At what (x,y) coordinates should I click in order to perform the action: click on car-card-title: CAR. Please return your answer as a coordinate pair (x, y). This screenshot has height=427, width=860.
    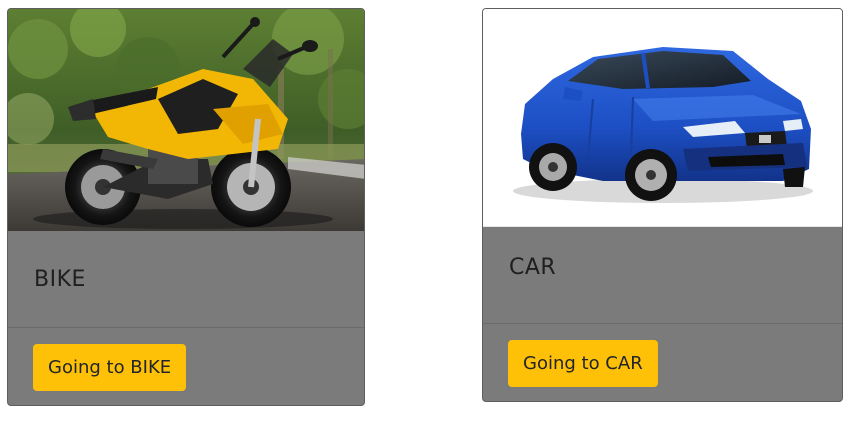
    Looking at the image, I should click on (533, 267).